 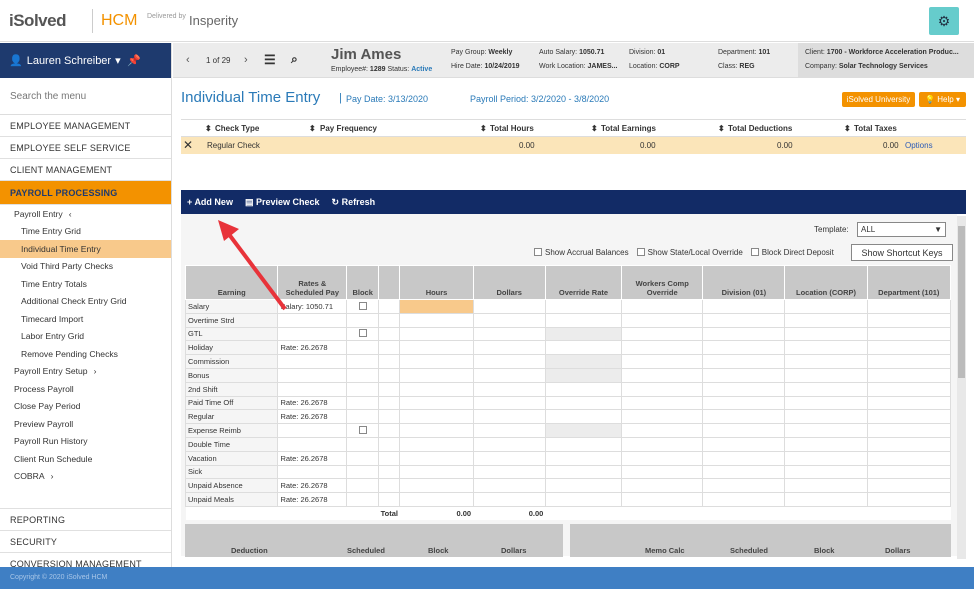 What do you see at coordinates (760, 128) in the screenshot?
I see `col-total-deductions: Total Deductions` at bounding box center [760, 128].